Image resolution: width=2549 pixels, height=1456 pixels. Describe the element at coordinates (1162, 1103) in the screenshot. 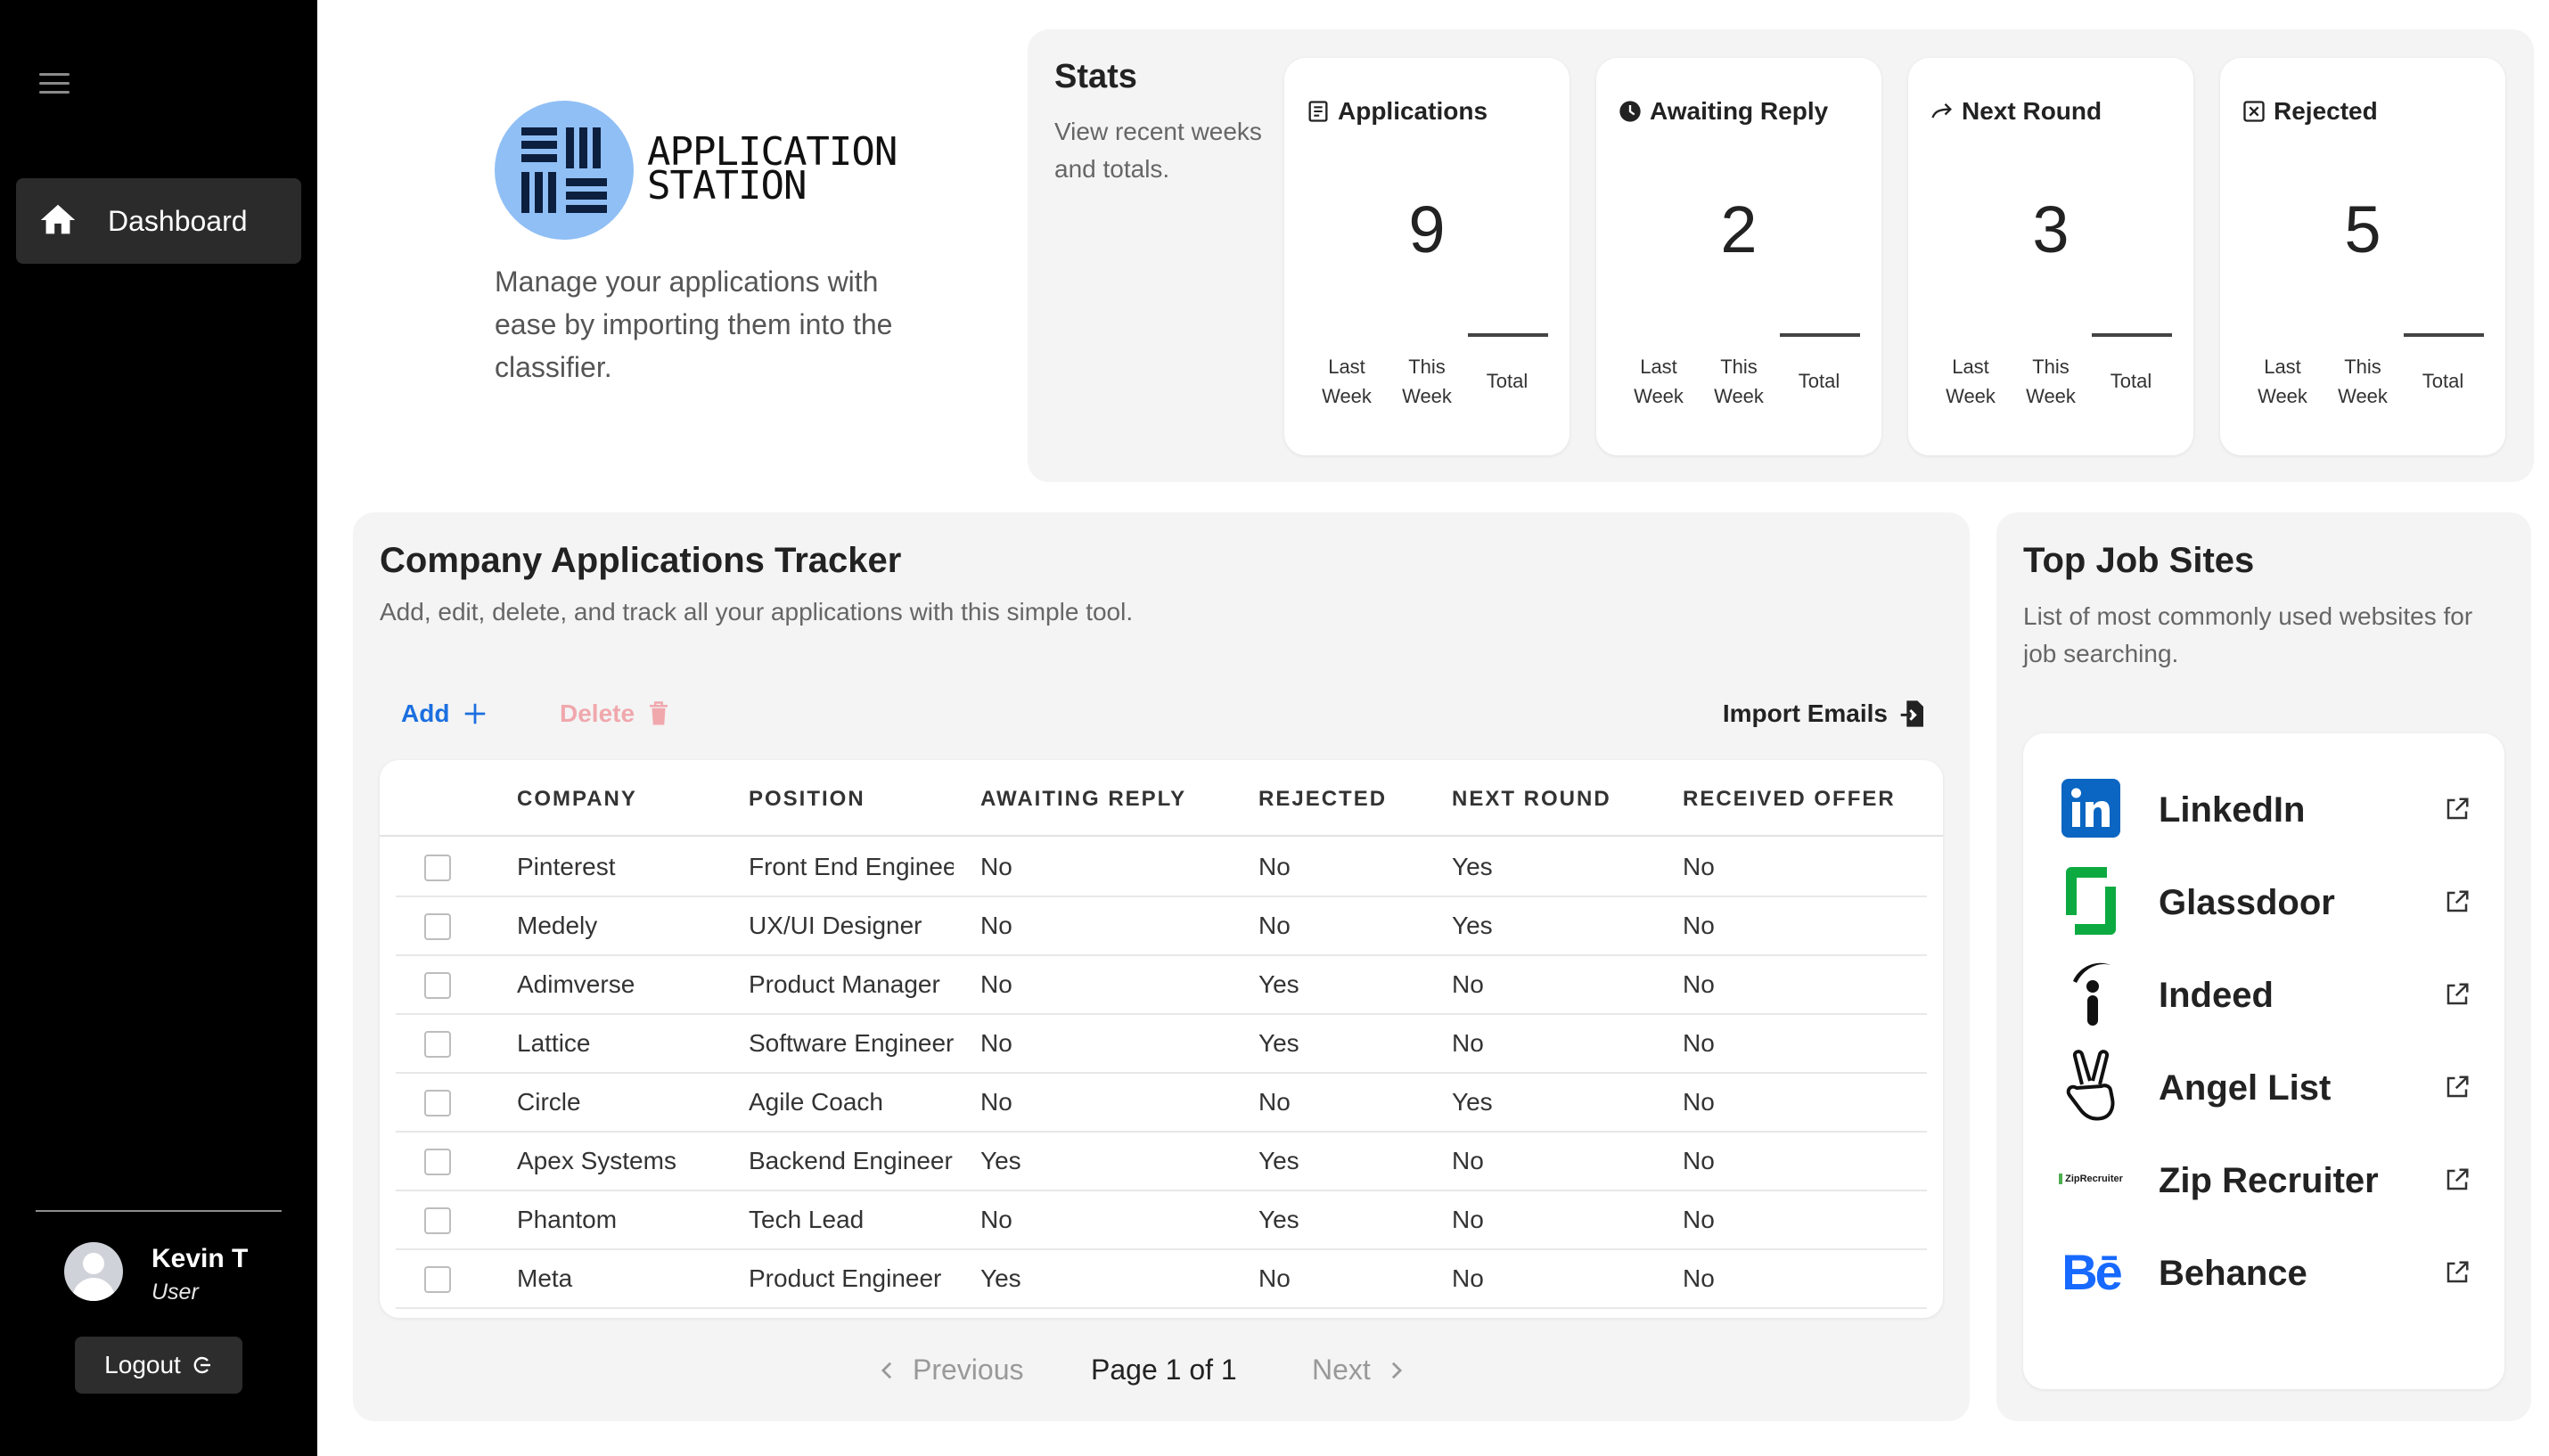

I see `table-row: Circle Agile Coach No No Yes No` at that location.